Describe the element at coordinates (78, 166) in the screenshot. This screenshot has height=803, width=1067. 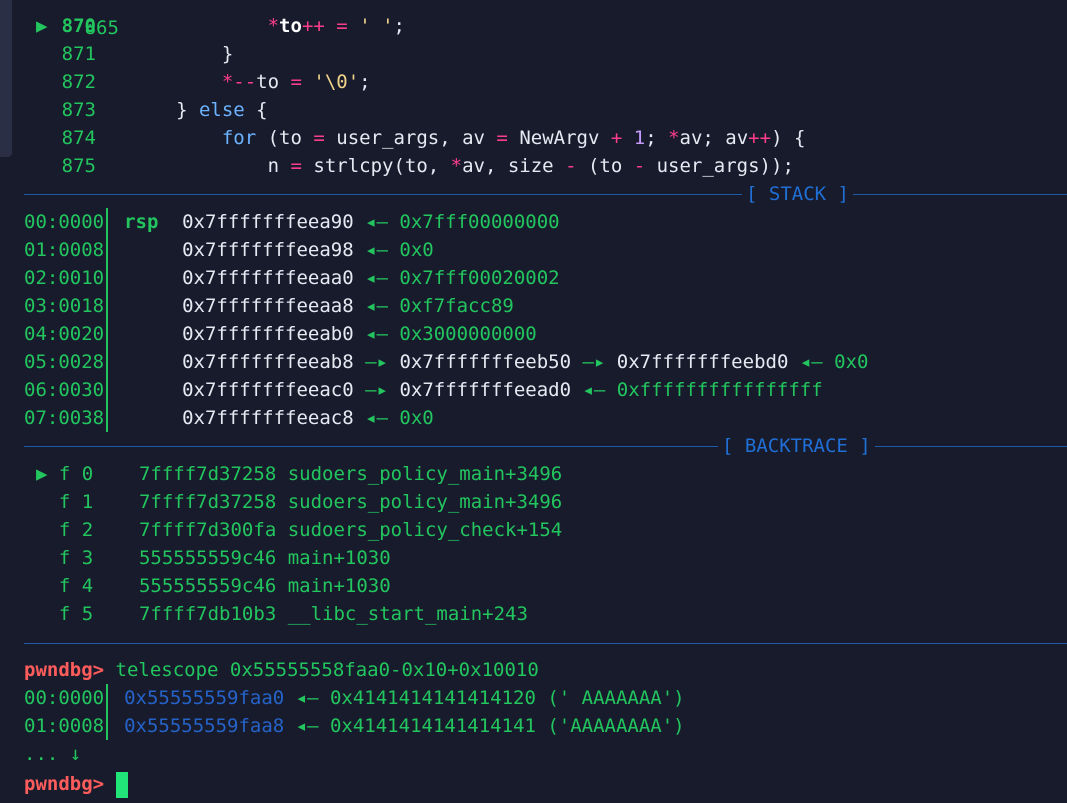
I see `line-number: 875` at that location.